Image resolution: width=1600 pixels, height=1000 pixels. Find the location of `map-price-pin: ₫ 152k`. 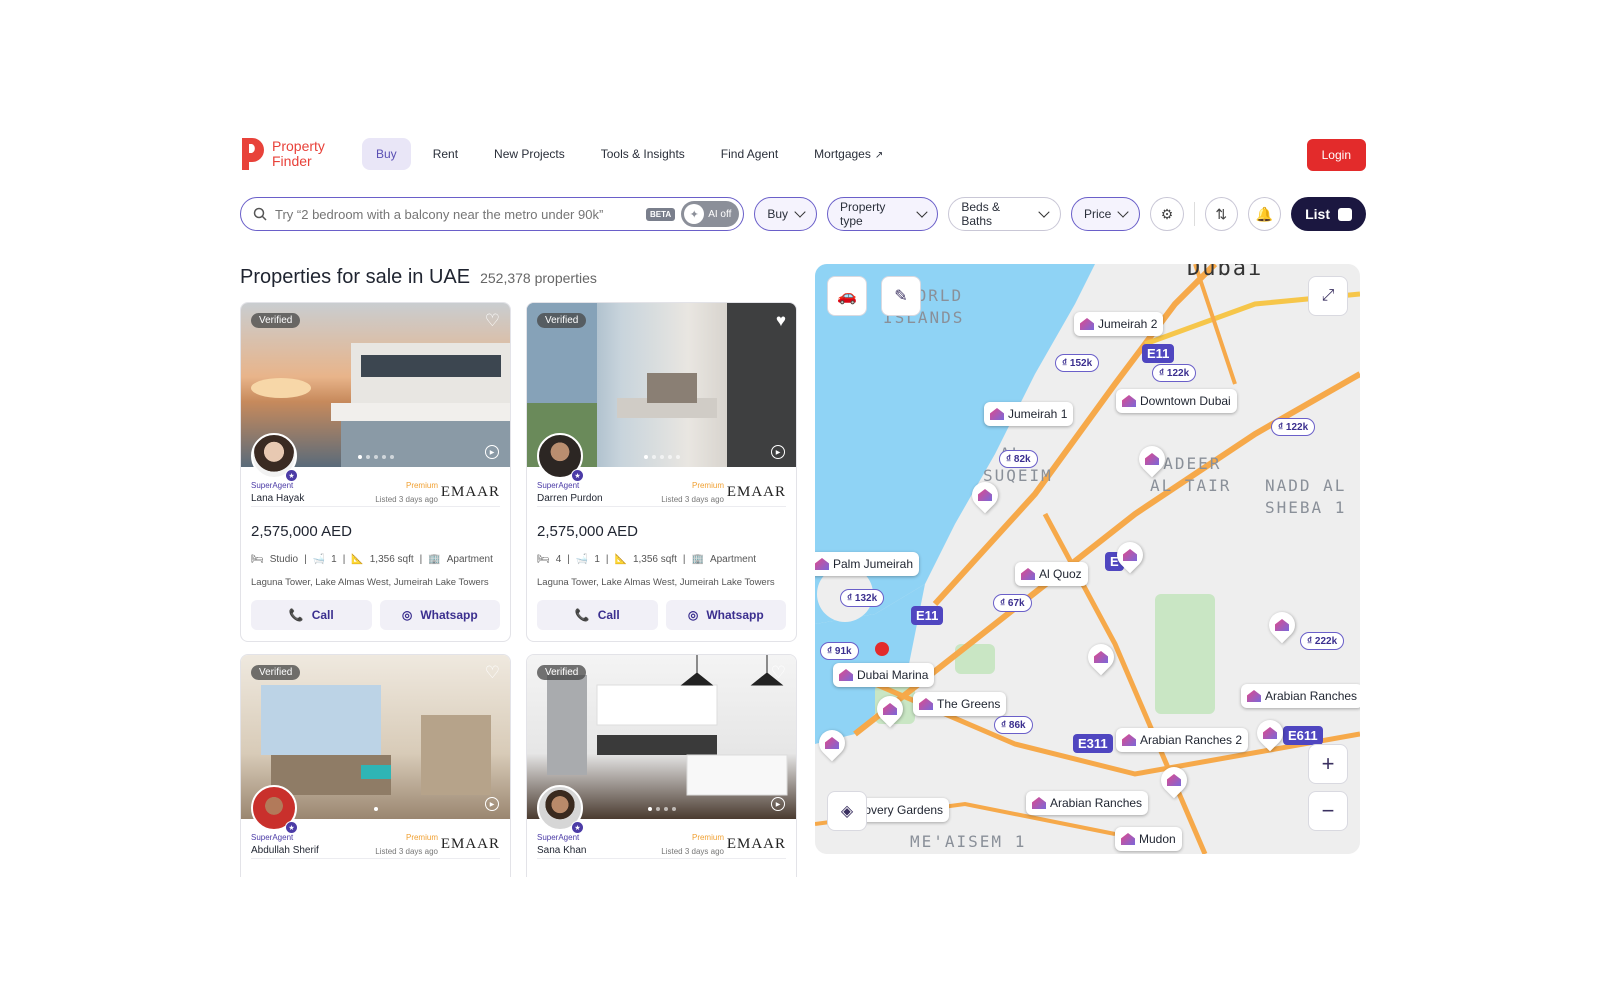

map-price-pin: ₫ 152k is located at coordinates (1077, 363).